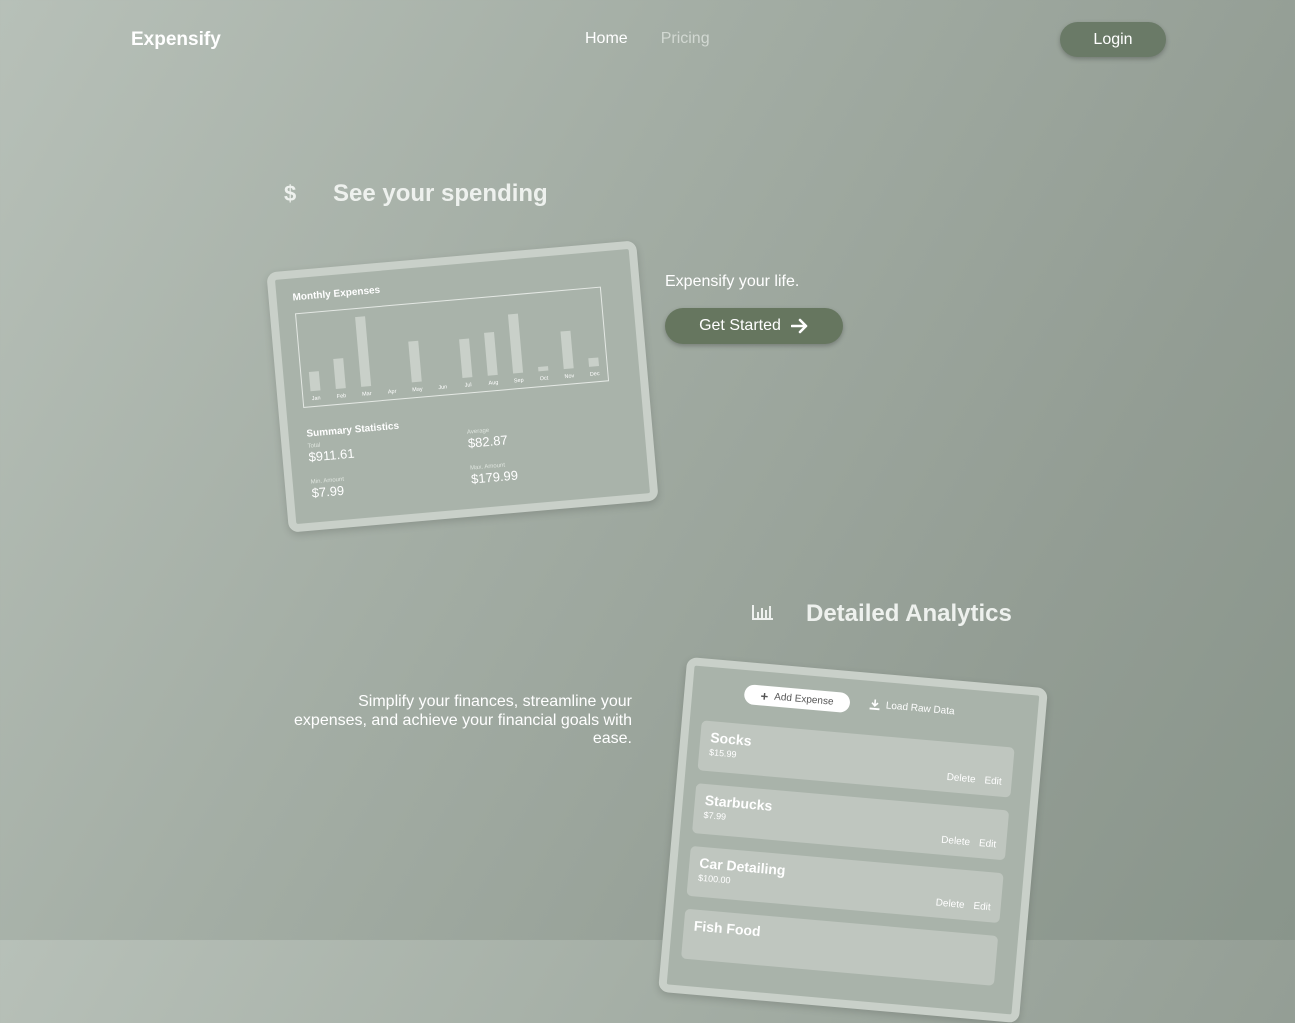 The height and width of the screenshot is (1023, 1295). What do you see at coordinates (874, 705) in the screenshot?
I see `download-icon` at bounding box center [874, 705].